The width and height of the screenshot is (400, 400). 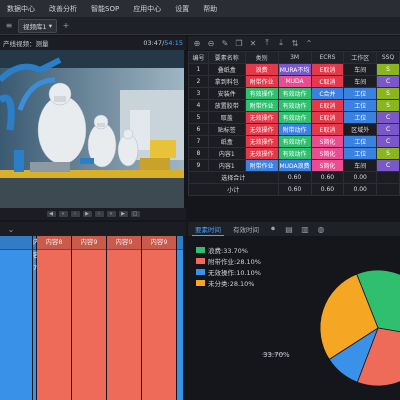 I want to click on table-row: 8 内容1 无效操作 有效动作 S简化 工位 S, so click(x=294, y=153).